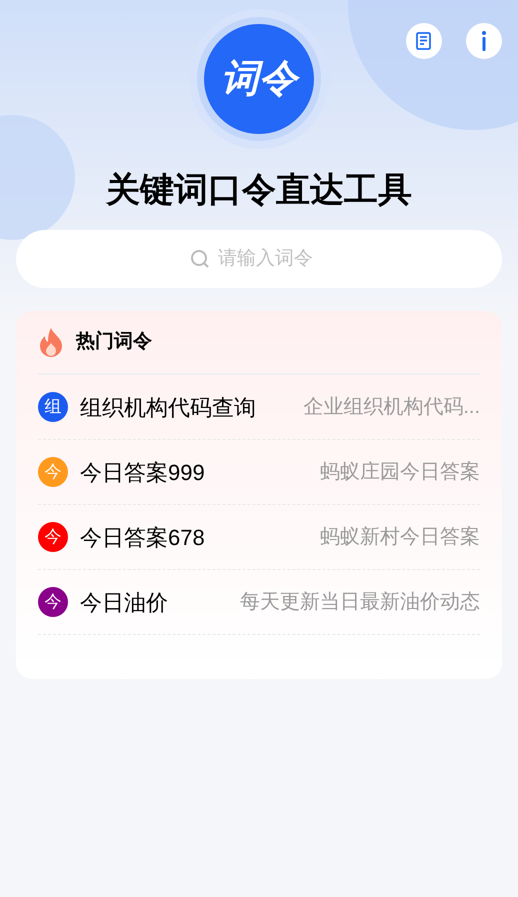 This screenshot has height=897, width=518. I want to click on logo: 词令, so click(259, 79).